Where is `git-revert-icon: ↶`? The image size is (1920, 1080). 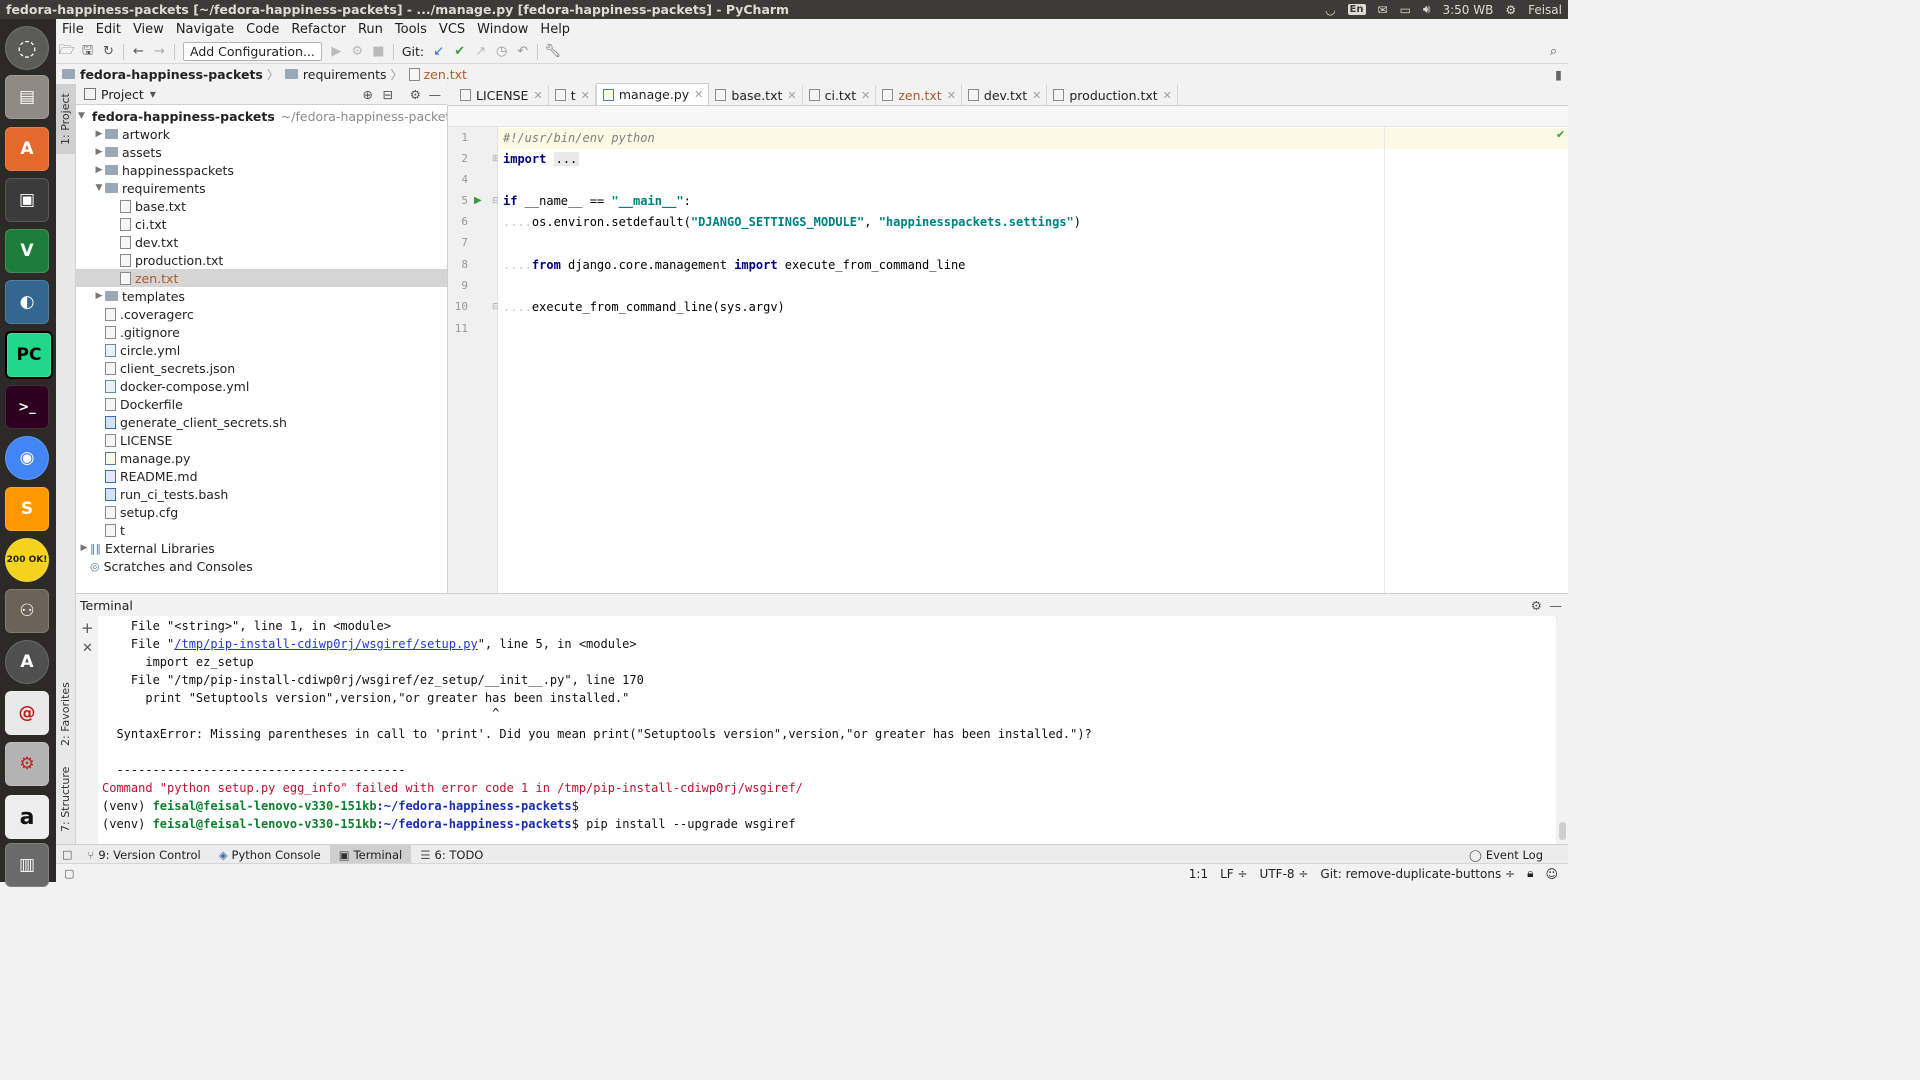
git-revert-icon: ↶ is located at coordinates (522, 51).